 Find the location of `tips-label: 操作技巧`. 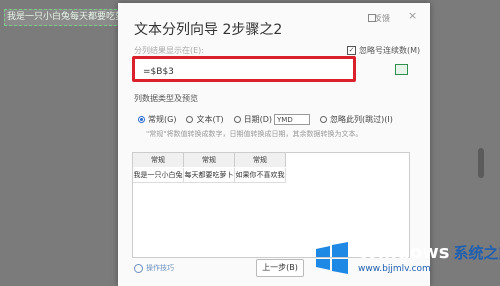

tips-label: 操作技巧 is located at coordinates (160, 268).